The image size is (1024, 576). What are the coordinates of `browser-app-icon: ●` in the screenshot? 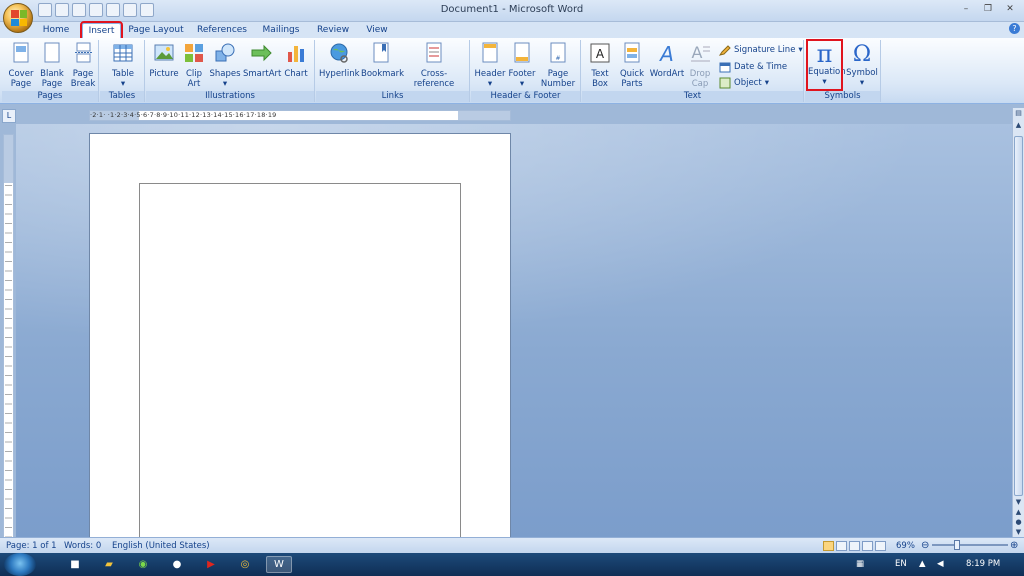 It's located at (177, 564).